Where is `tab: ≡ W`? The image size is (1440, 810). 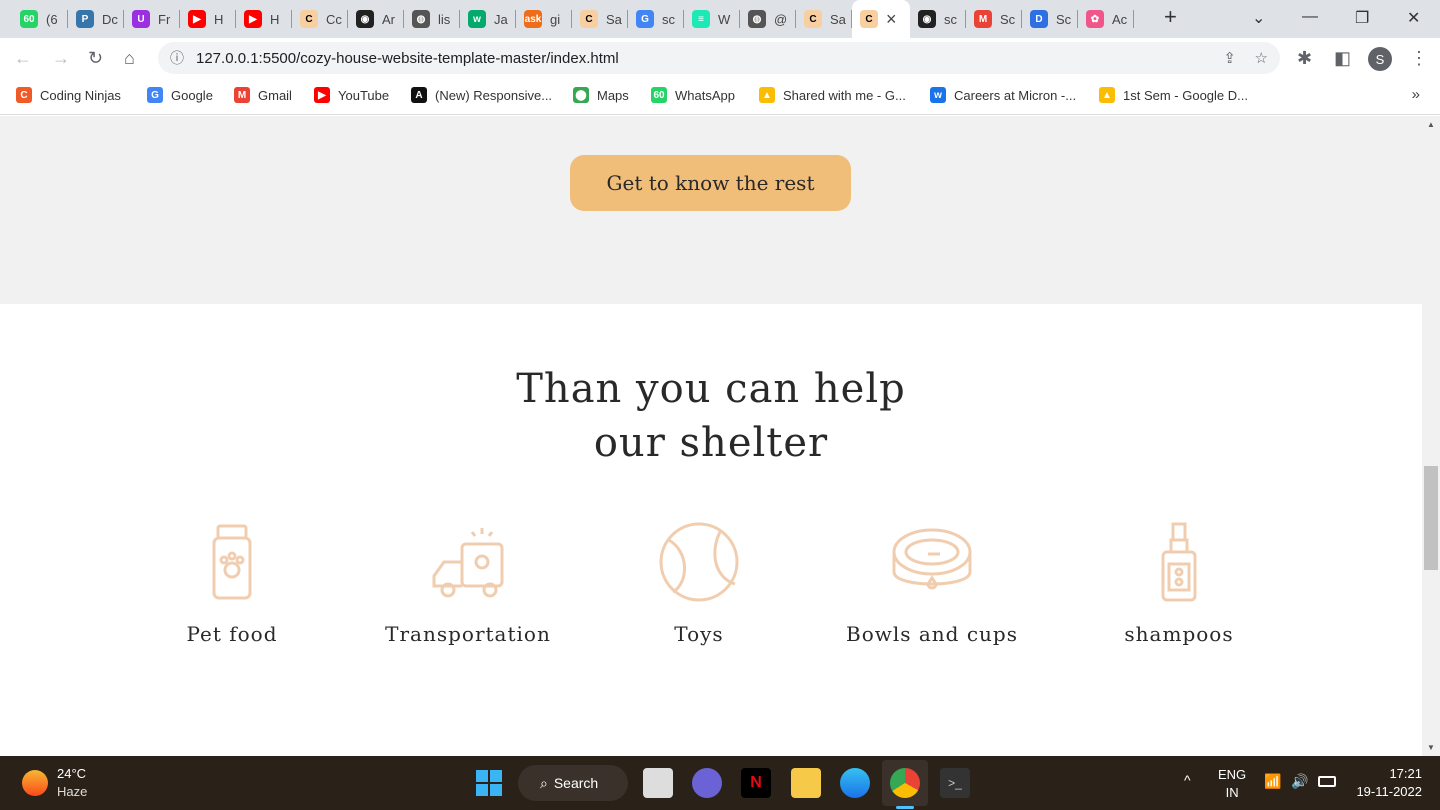 tab: ≡ W is located at coordinates (712, 19).